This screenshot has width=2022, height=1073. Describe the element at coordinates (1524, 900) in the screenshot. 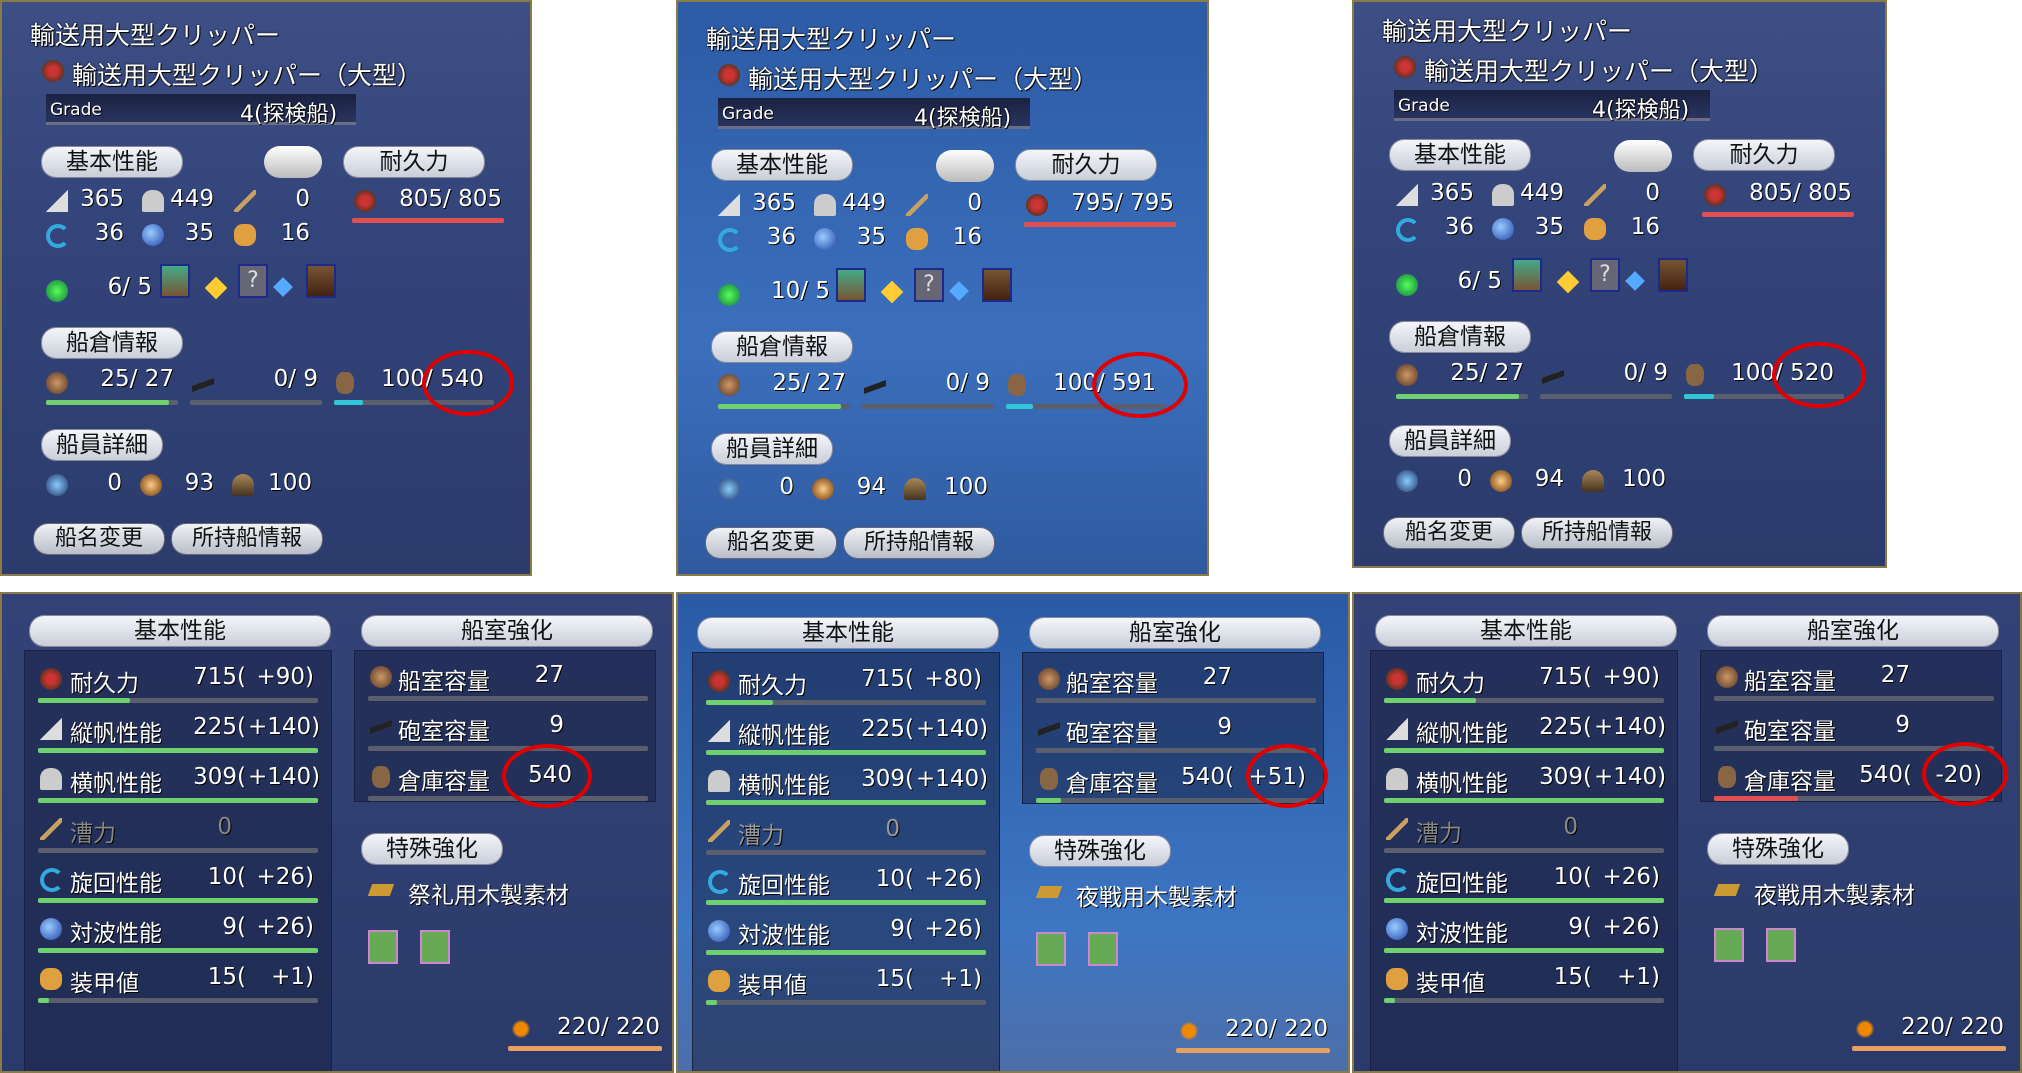

I see `stat-turning-bar` at that location.